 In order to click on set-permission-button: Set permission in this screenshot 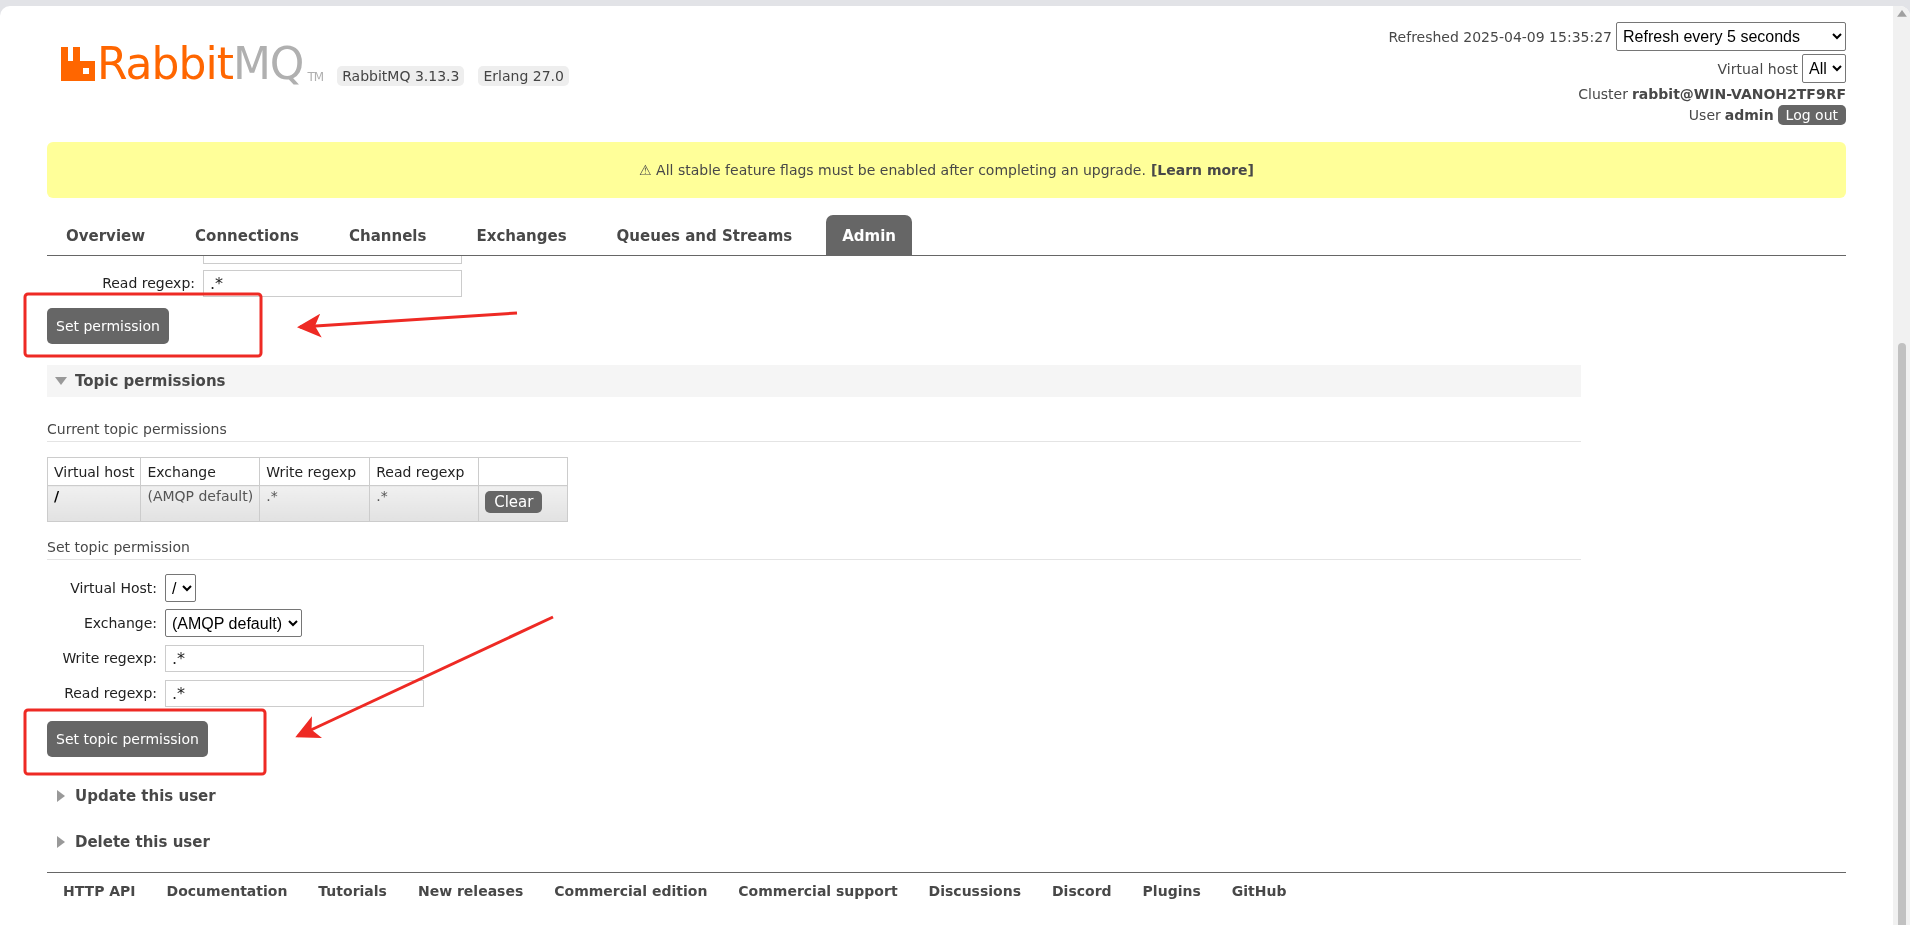, I will do `click(108, 326)`.